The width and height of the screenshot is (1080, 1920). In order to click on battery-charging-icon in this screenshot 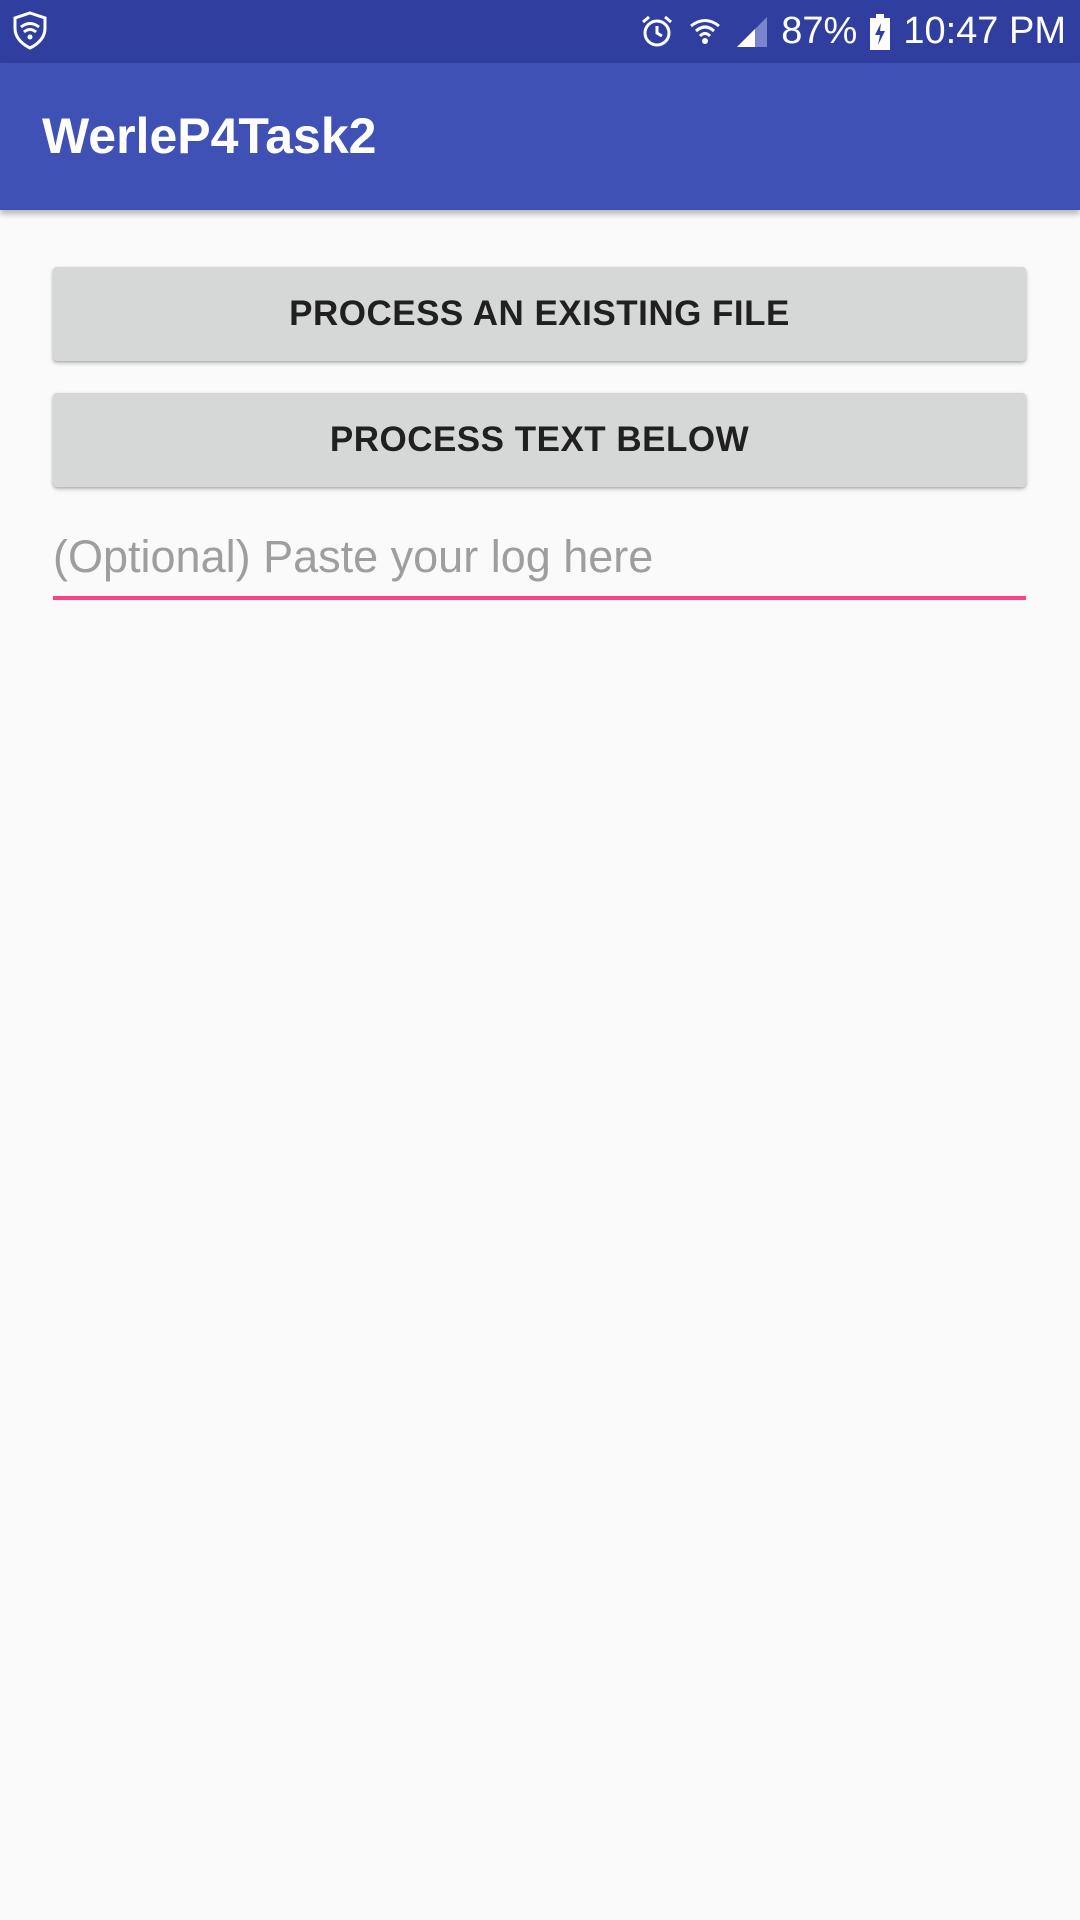, I will do `click(880, 32)`.